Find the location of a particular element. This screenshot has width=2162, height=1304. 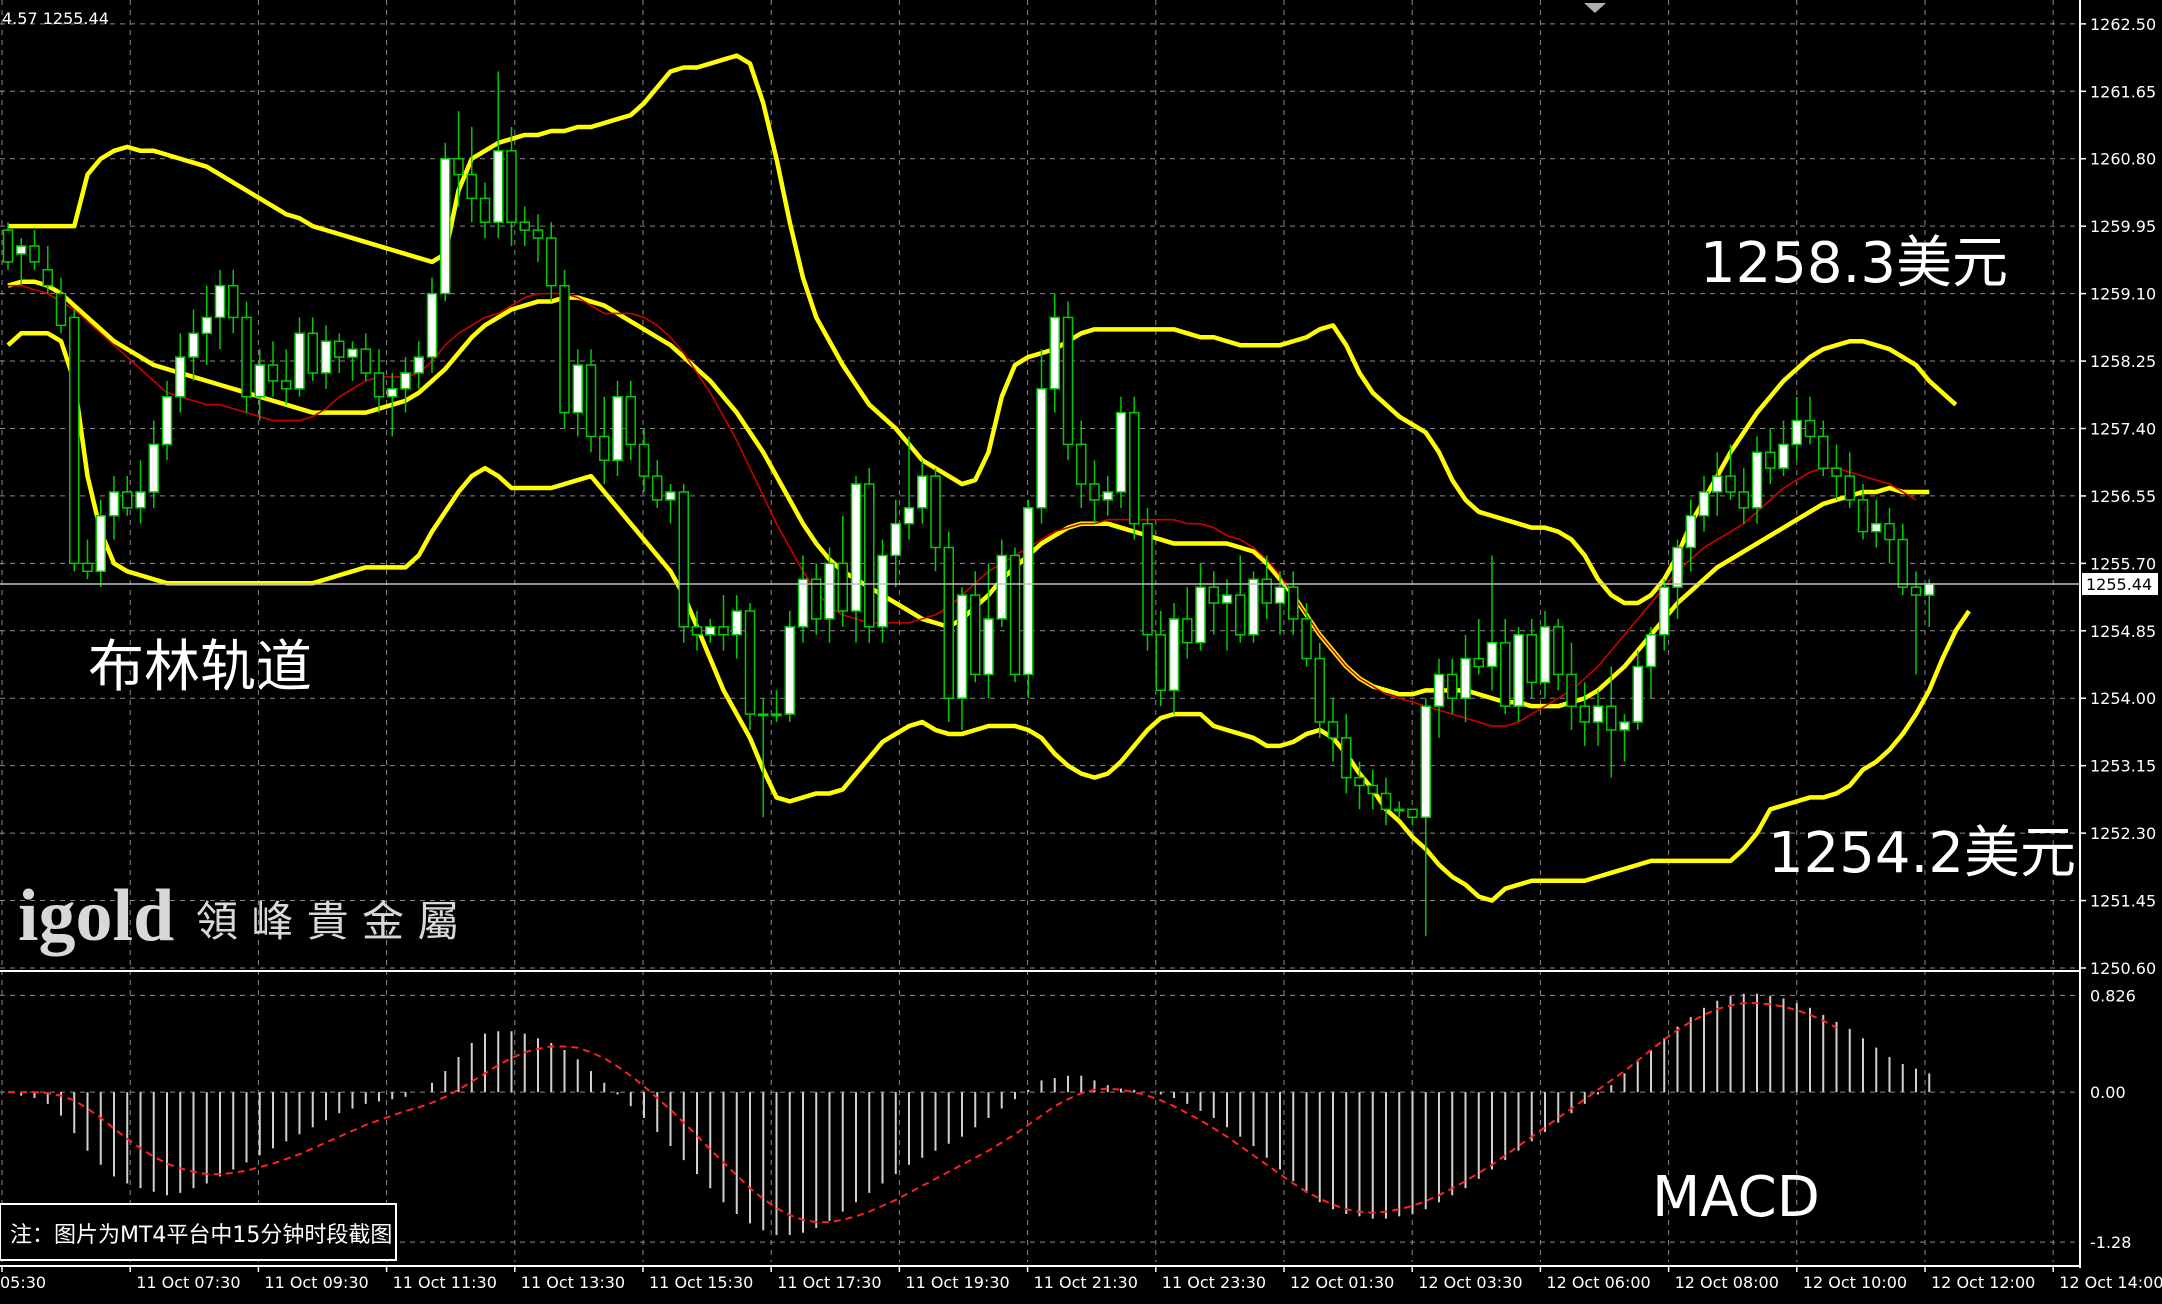

y-tick-label-3: 1259.95 is located at coordinates (2123, 226).